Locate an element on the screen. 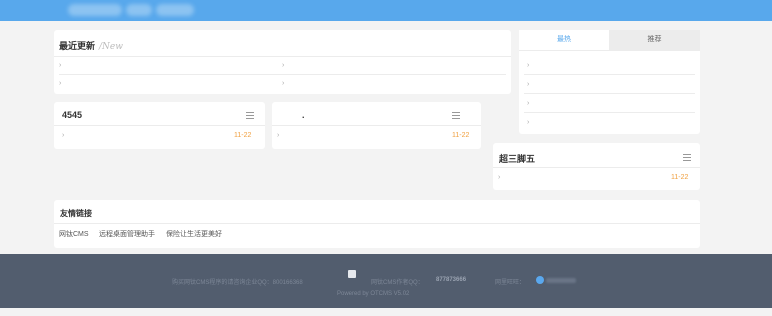  footer-author-label: 网钛CMS作者QQ： is located at coordinates (397, 283).